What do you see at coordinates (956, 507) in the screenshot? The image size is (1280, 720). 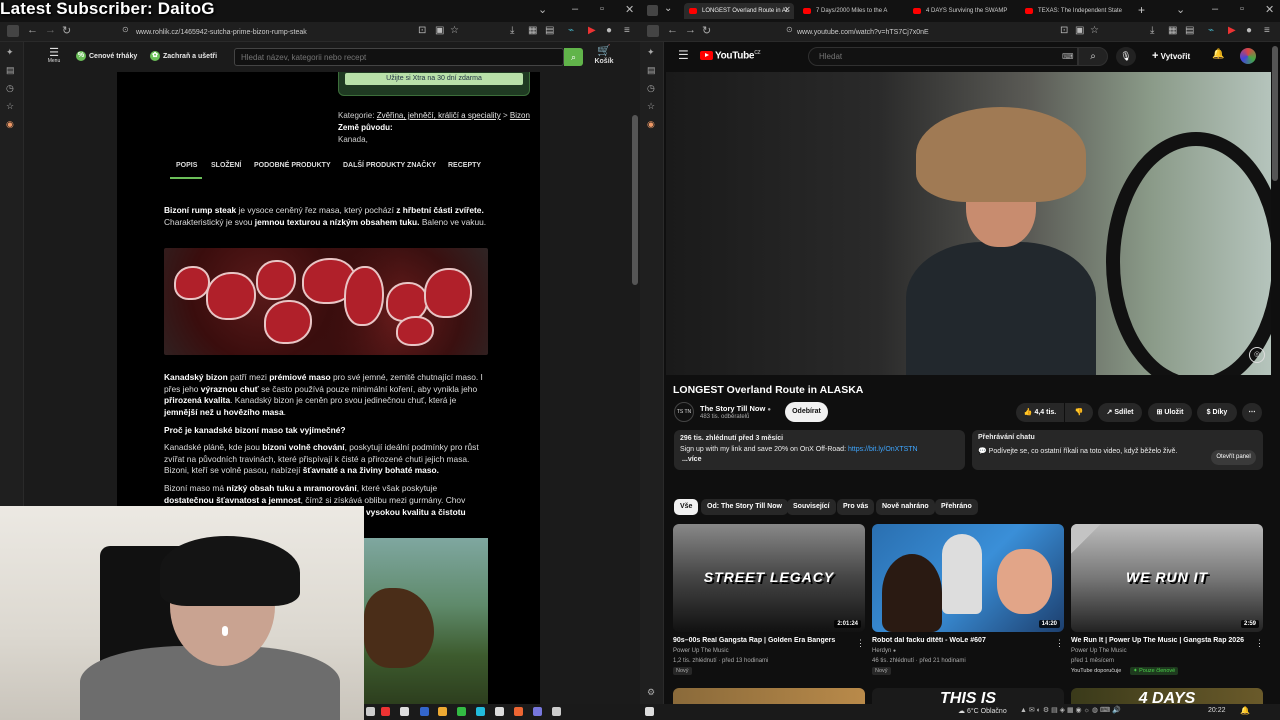 I see `chip-watched: Přehráno` at bounding box center [956, 507].